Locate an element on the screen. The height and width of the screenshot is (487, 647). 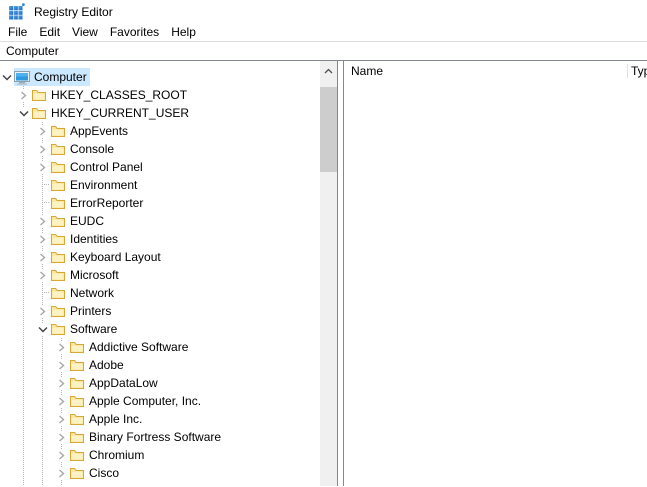
chevron-up-icon is located at coordinates (328, 70).